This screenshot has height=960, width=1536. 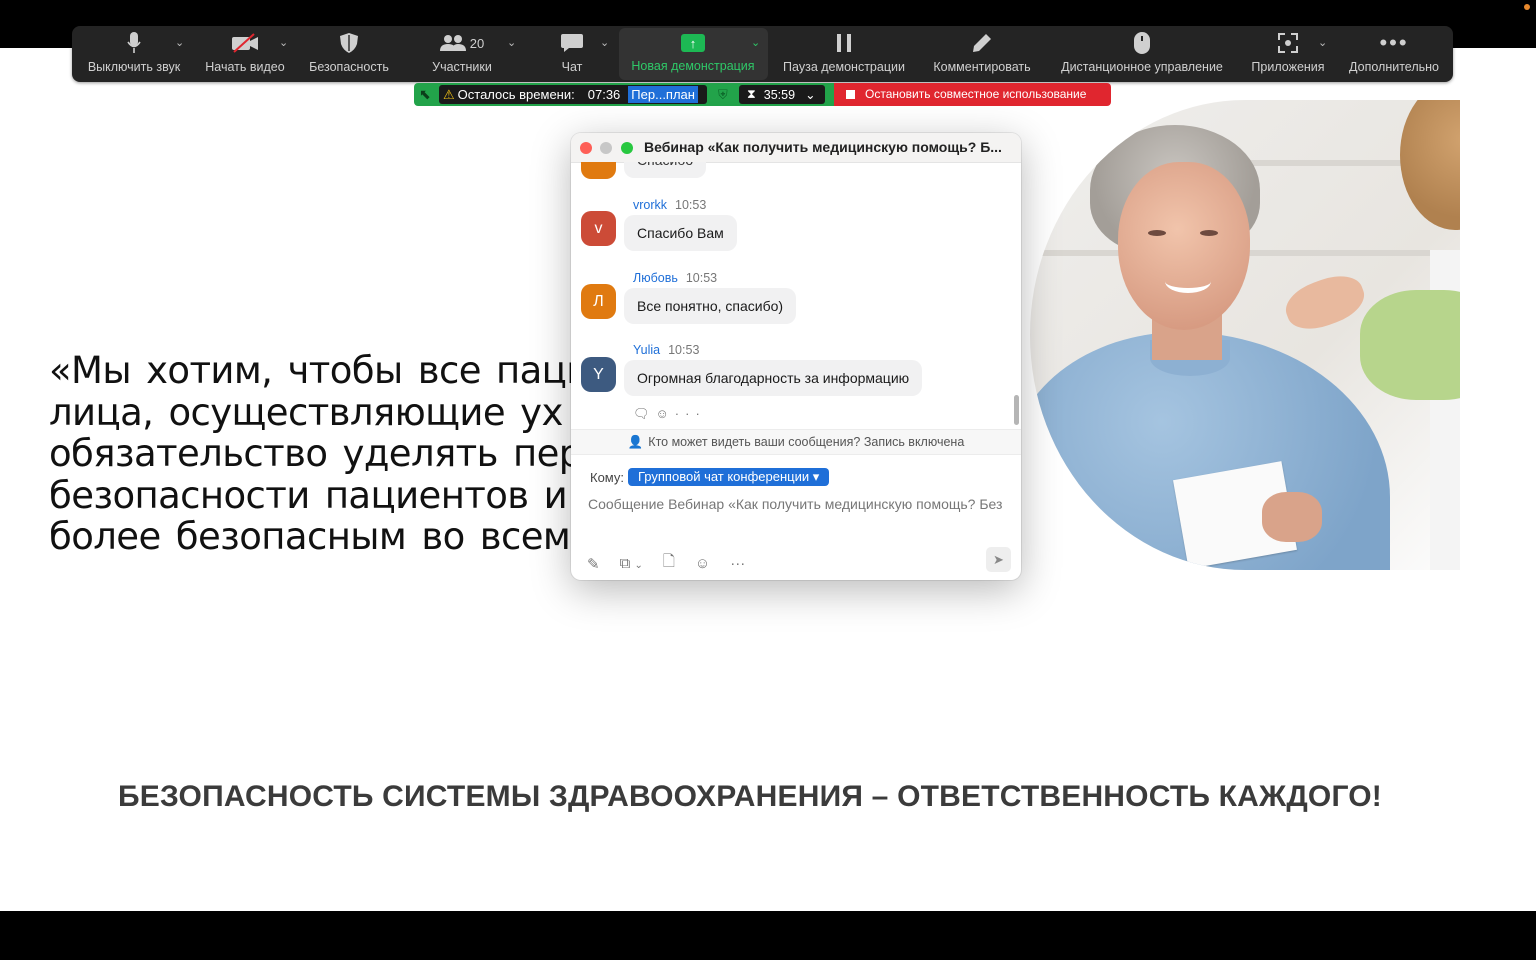 I want to click on shield-icon, so click(x=349, y=43).